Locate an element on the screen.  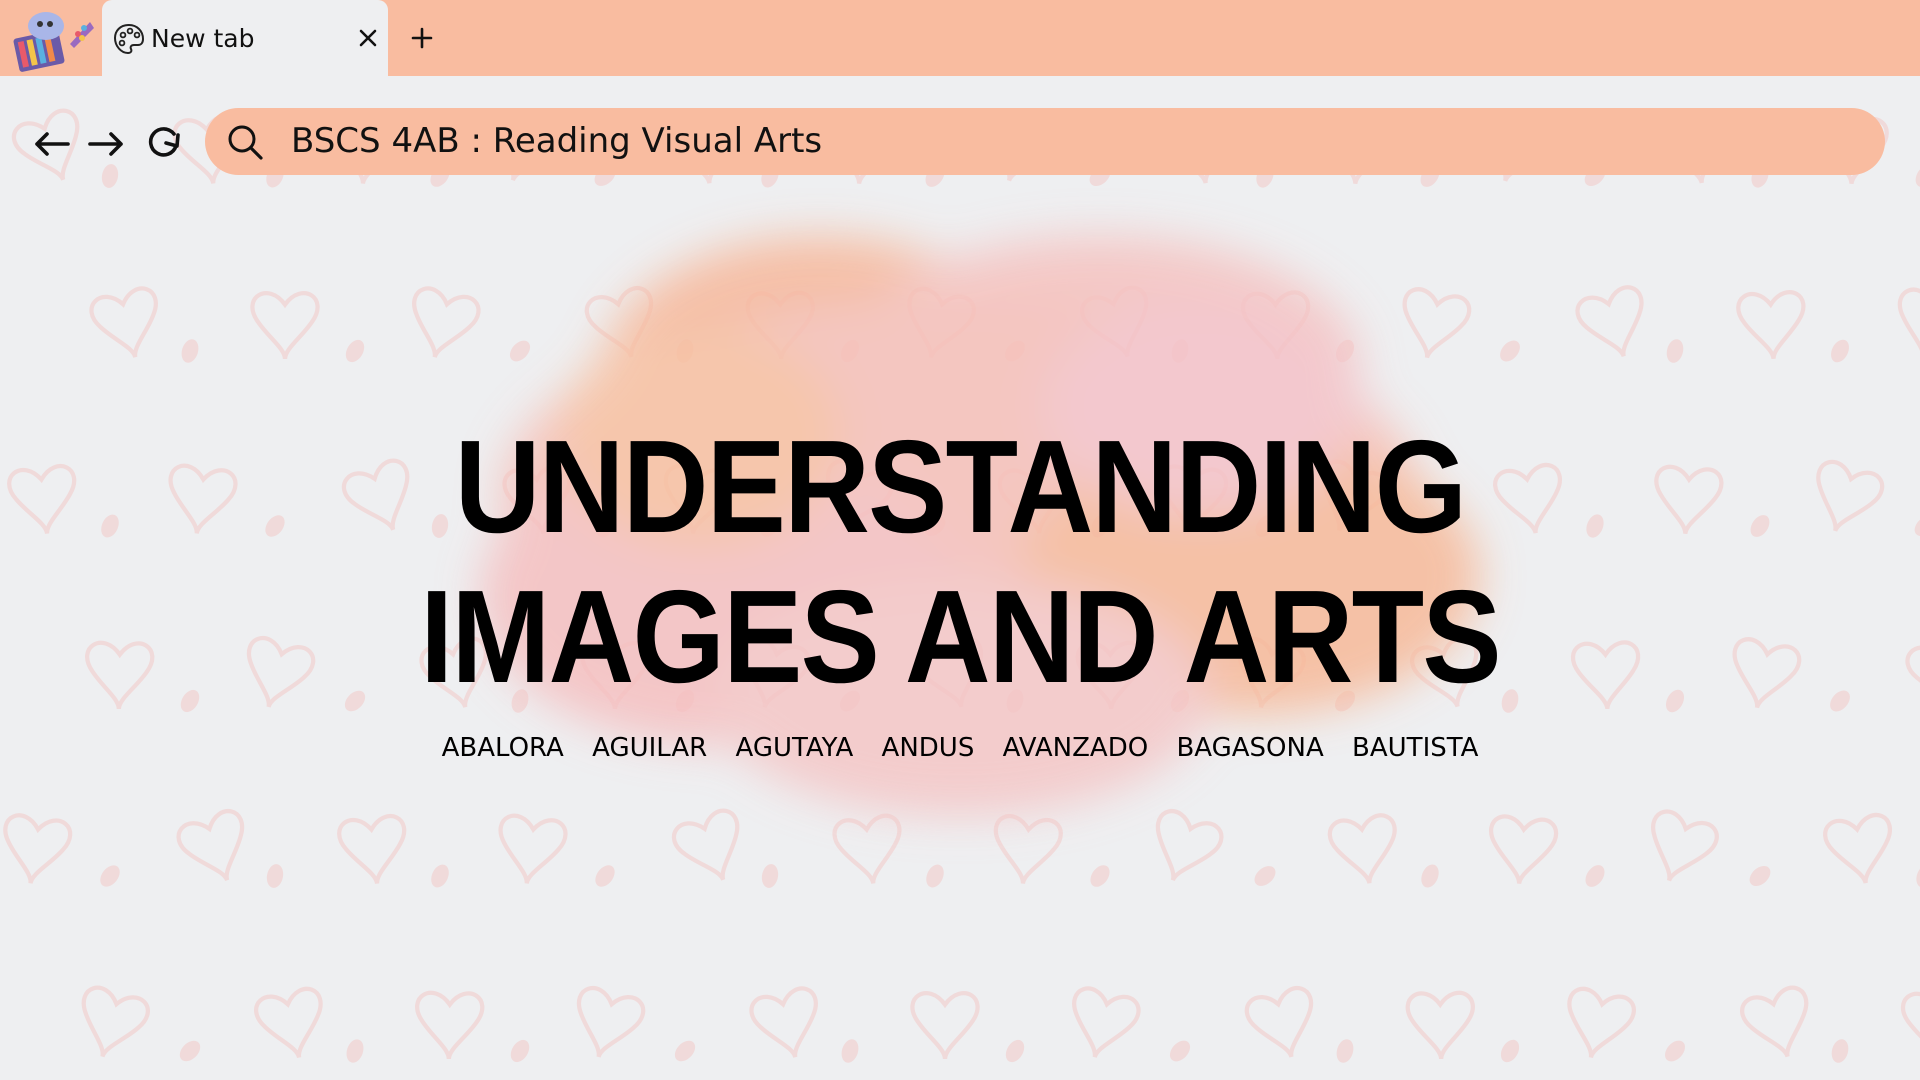
author-name: ABALORA is located at coordinates (502, 748).